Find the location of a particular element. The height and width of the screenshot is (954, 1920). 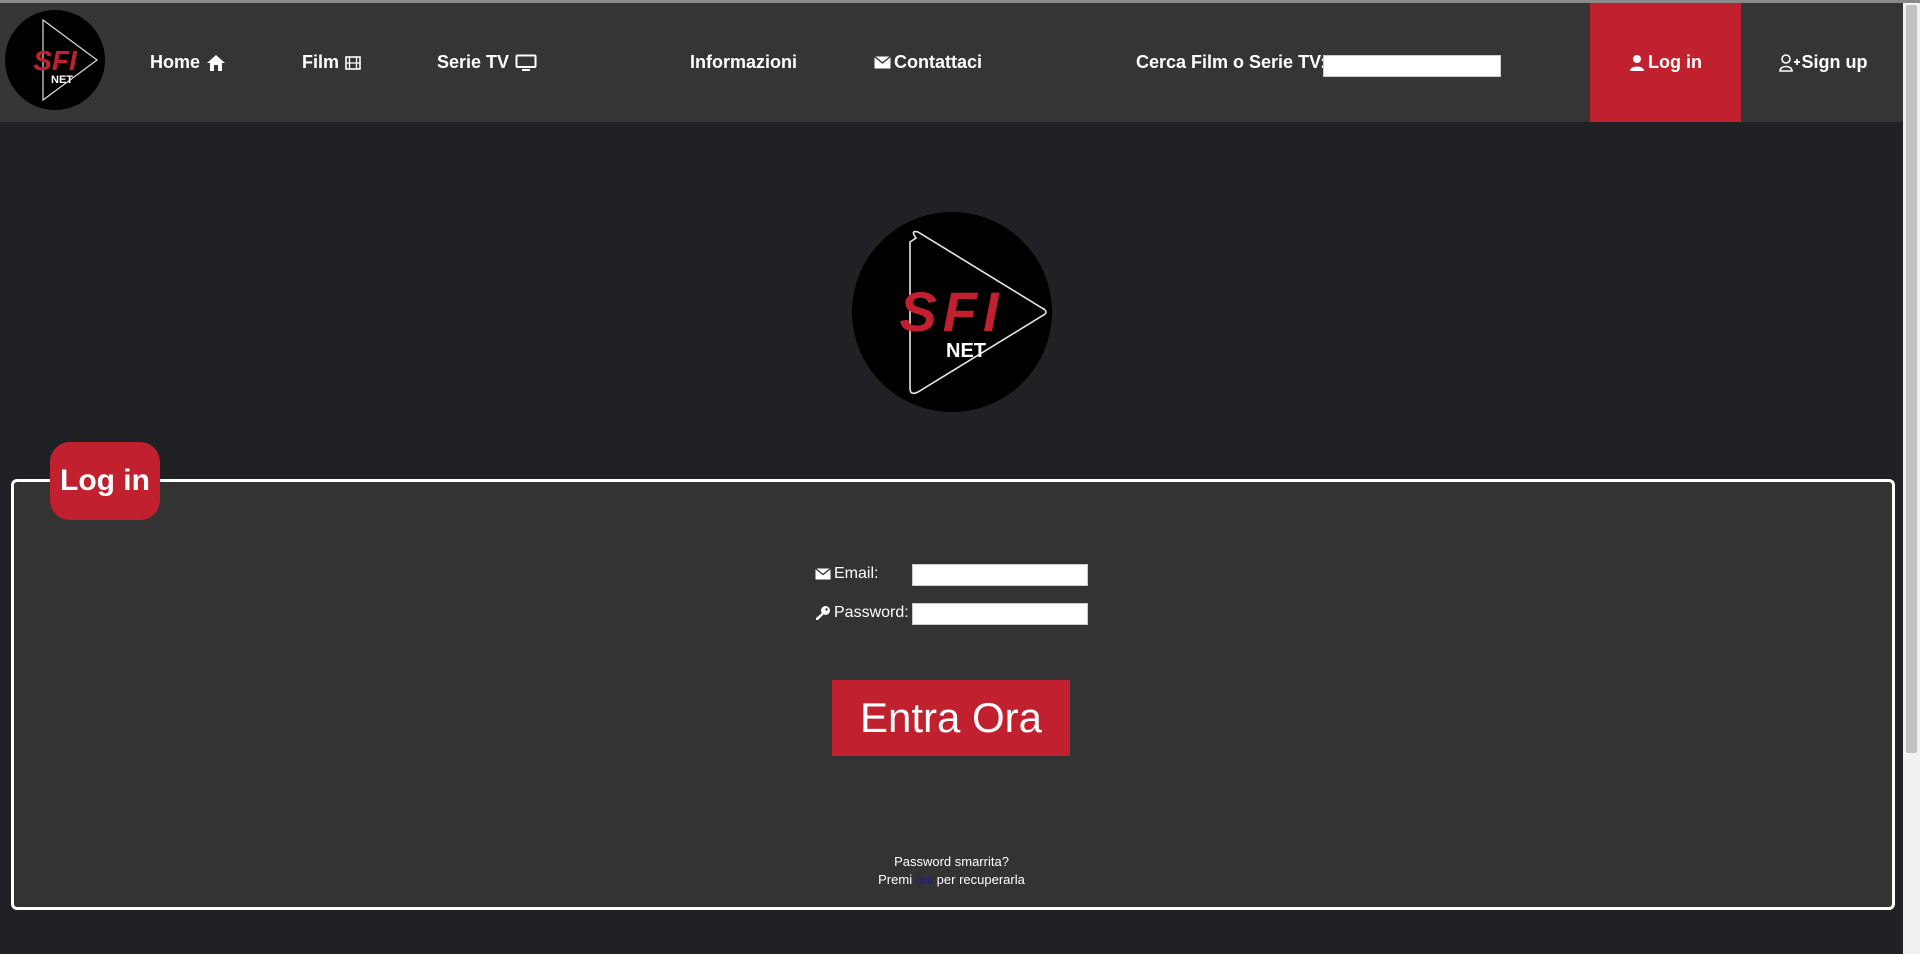

sfi-net-hero-logo-icon: SFI NET is located at coordinates (973, 312).